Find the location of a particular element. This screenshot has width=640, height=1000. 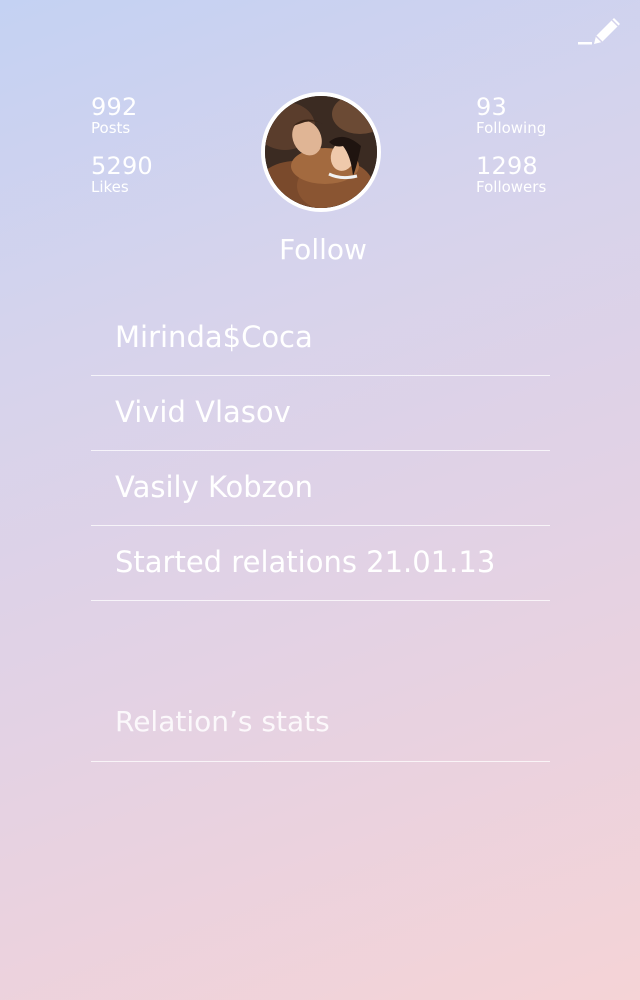

following-stat: 93 Following is located at coordinates (511, 115).